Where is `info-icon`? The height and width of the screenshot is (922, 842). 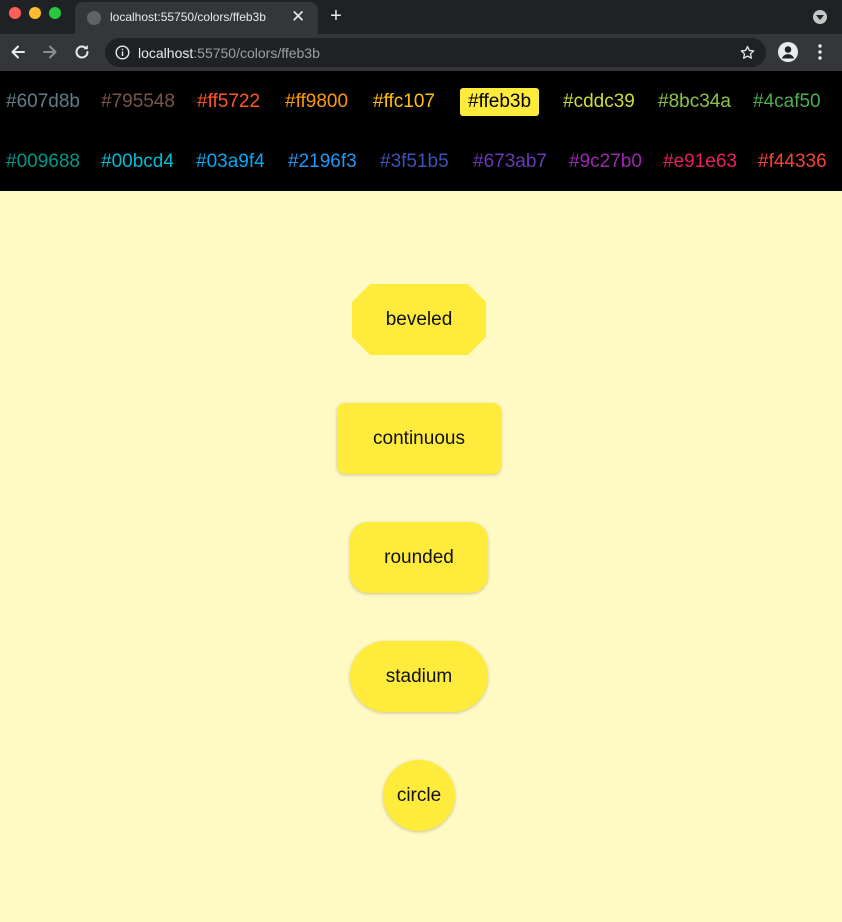 info-icon is located at coordinates (122, 52).